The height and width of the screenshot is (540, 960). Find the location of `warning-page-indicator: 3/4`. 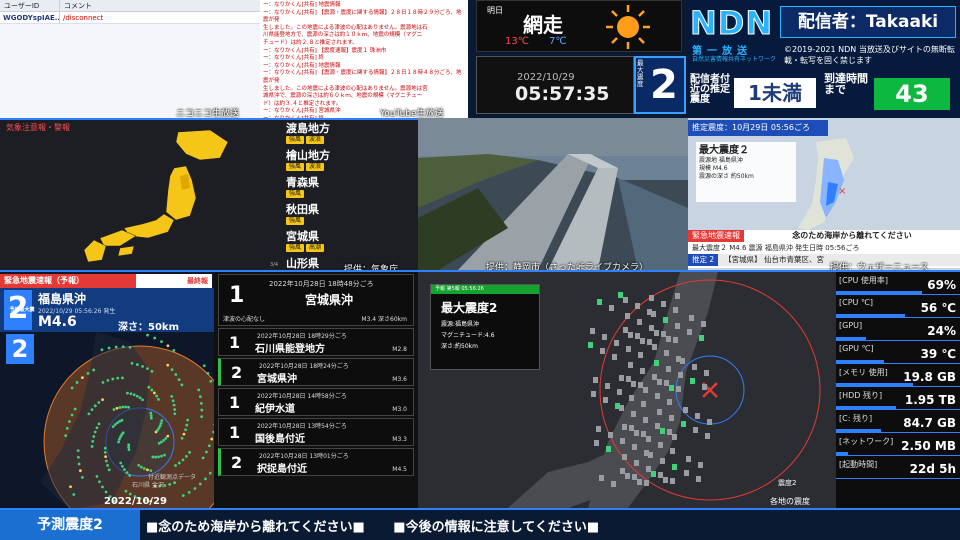

warning-page-indicator: 3/4 is located at coordinates (274, 265).